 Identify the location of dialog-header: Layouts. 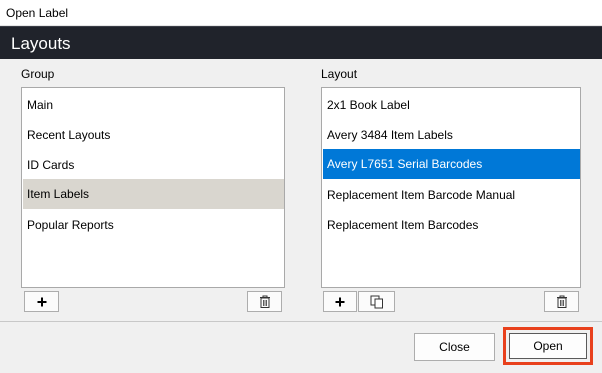
(301, 42).